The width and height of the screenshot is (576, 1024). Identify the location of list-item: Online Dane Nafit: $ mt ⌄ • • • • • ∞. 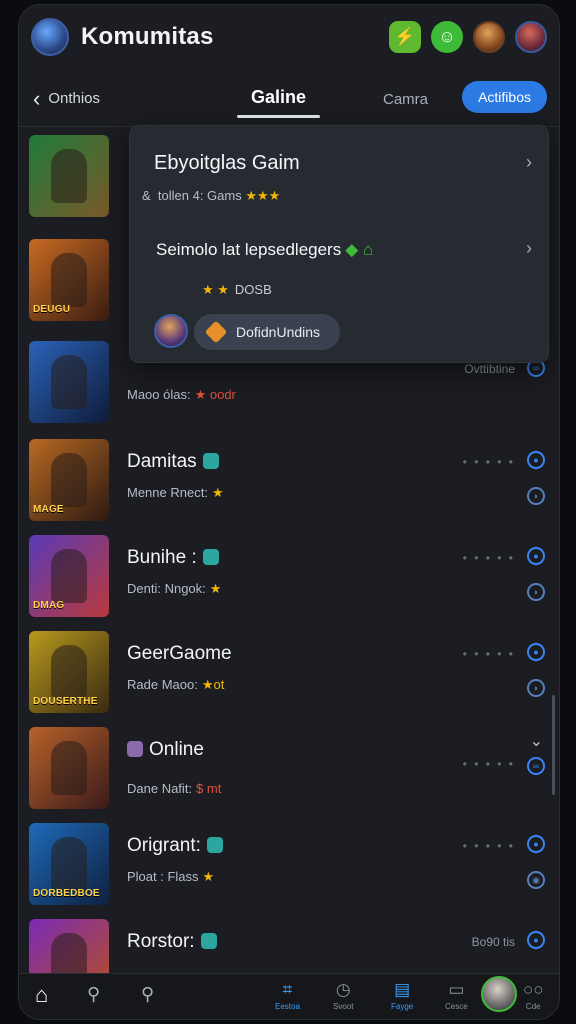
(289, 770).